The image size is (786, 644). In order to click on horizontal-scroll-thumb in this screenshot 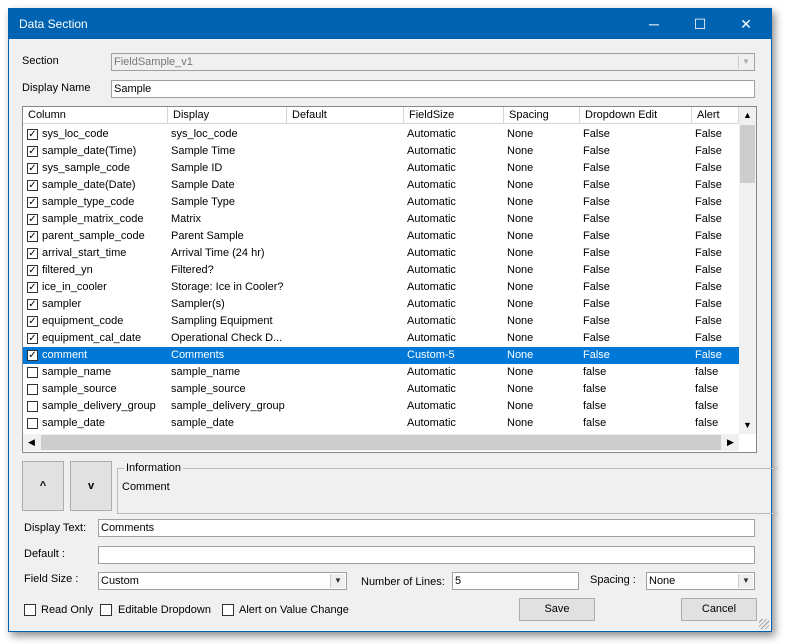, I will do `click(381, 442)`.